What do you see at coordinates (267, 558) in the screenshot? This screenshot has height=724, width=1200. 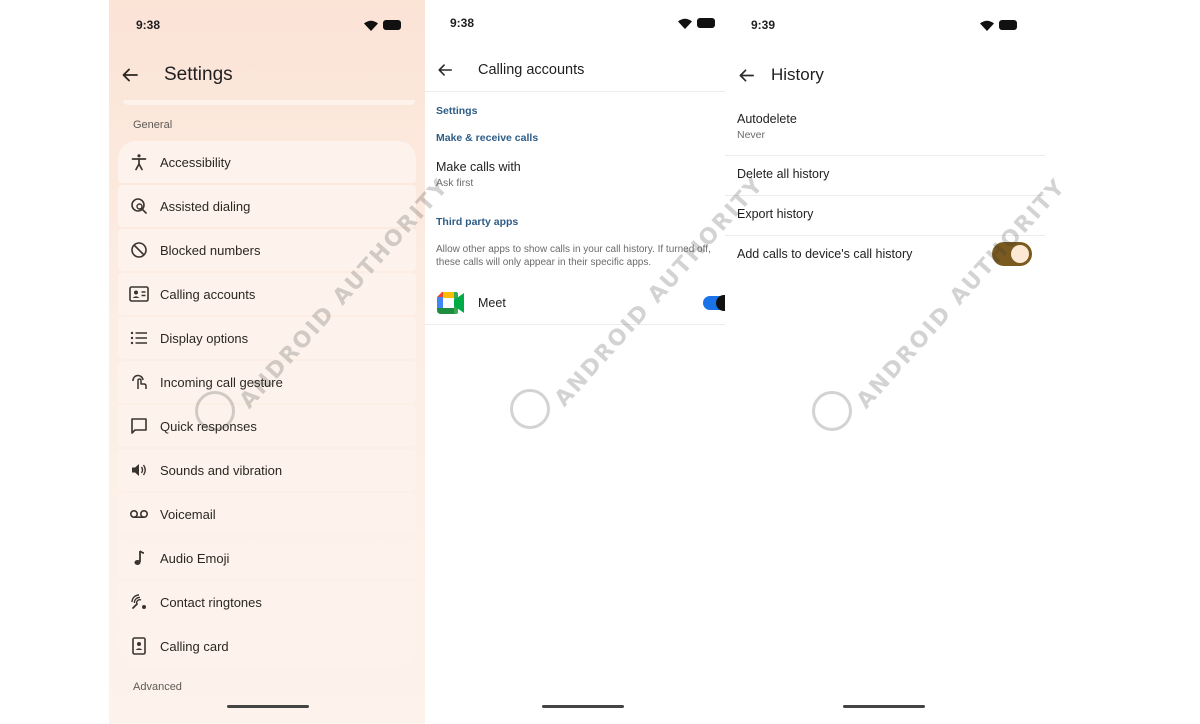 I see `settings-item-audio-emoji: Audio Emoji` at bounding box center [267, 558].